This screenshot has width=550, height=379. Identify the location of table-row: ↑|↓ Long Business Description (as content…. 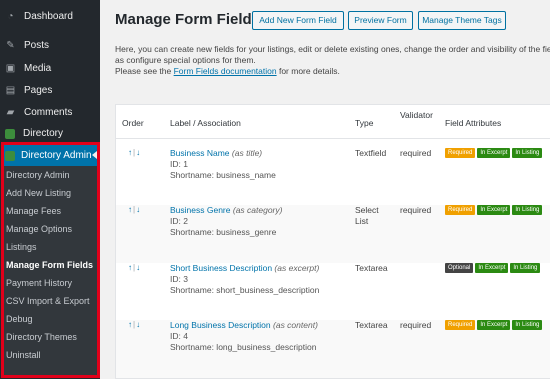
(333, 349).